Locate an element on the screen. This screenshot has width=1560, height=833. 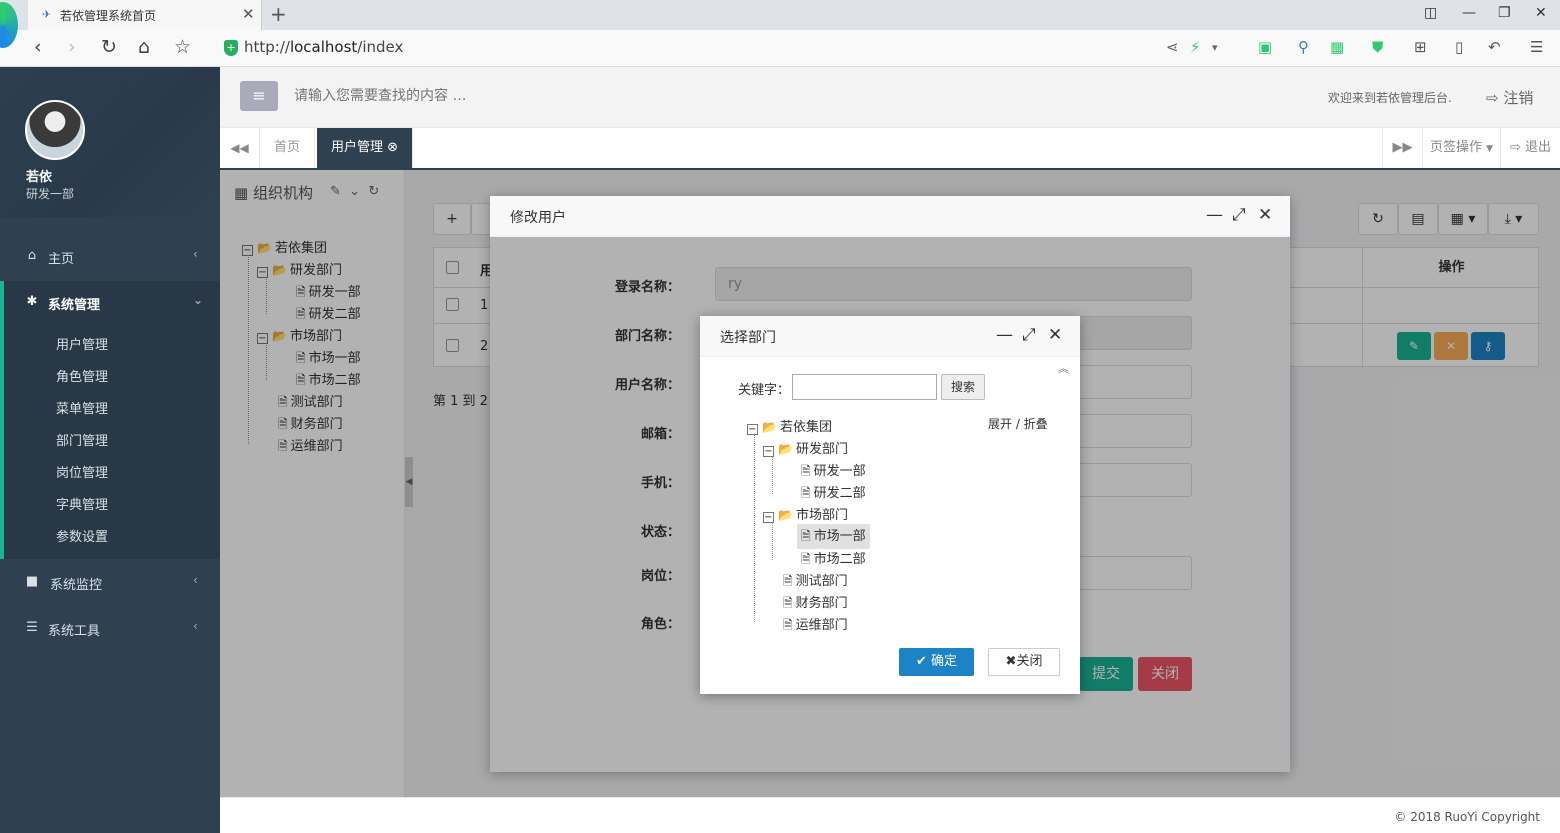
confirm-button: ✔ 确定 is located at coordinates (936, 662).